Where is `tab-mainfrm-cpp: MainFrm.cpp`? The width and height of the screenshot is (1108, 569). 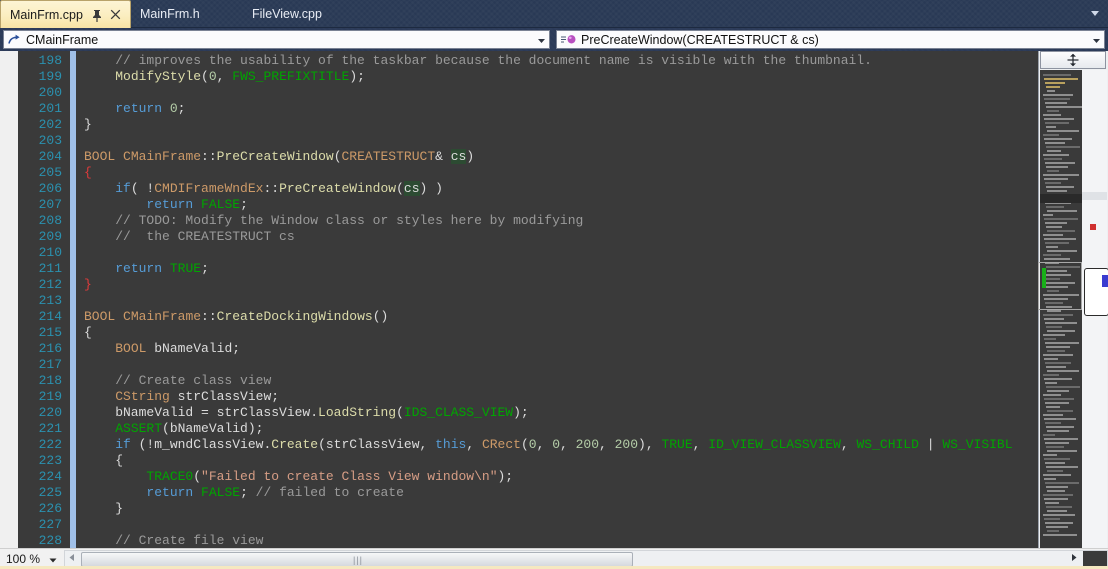 tab-mainfrm-cpp: MainFrm.cpp is located at coordinates (65, 14).